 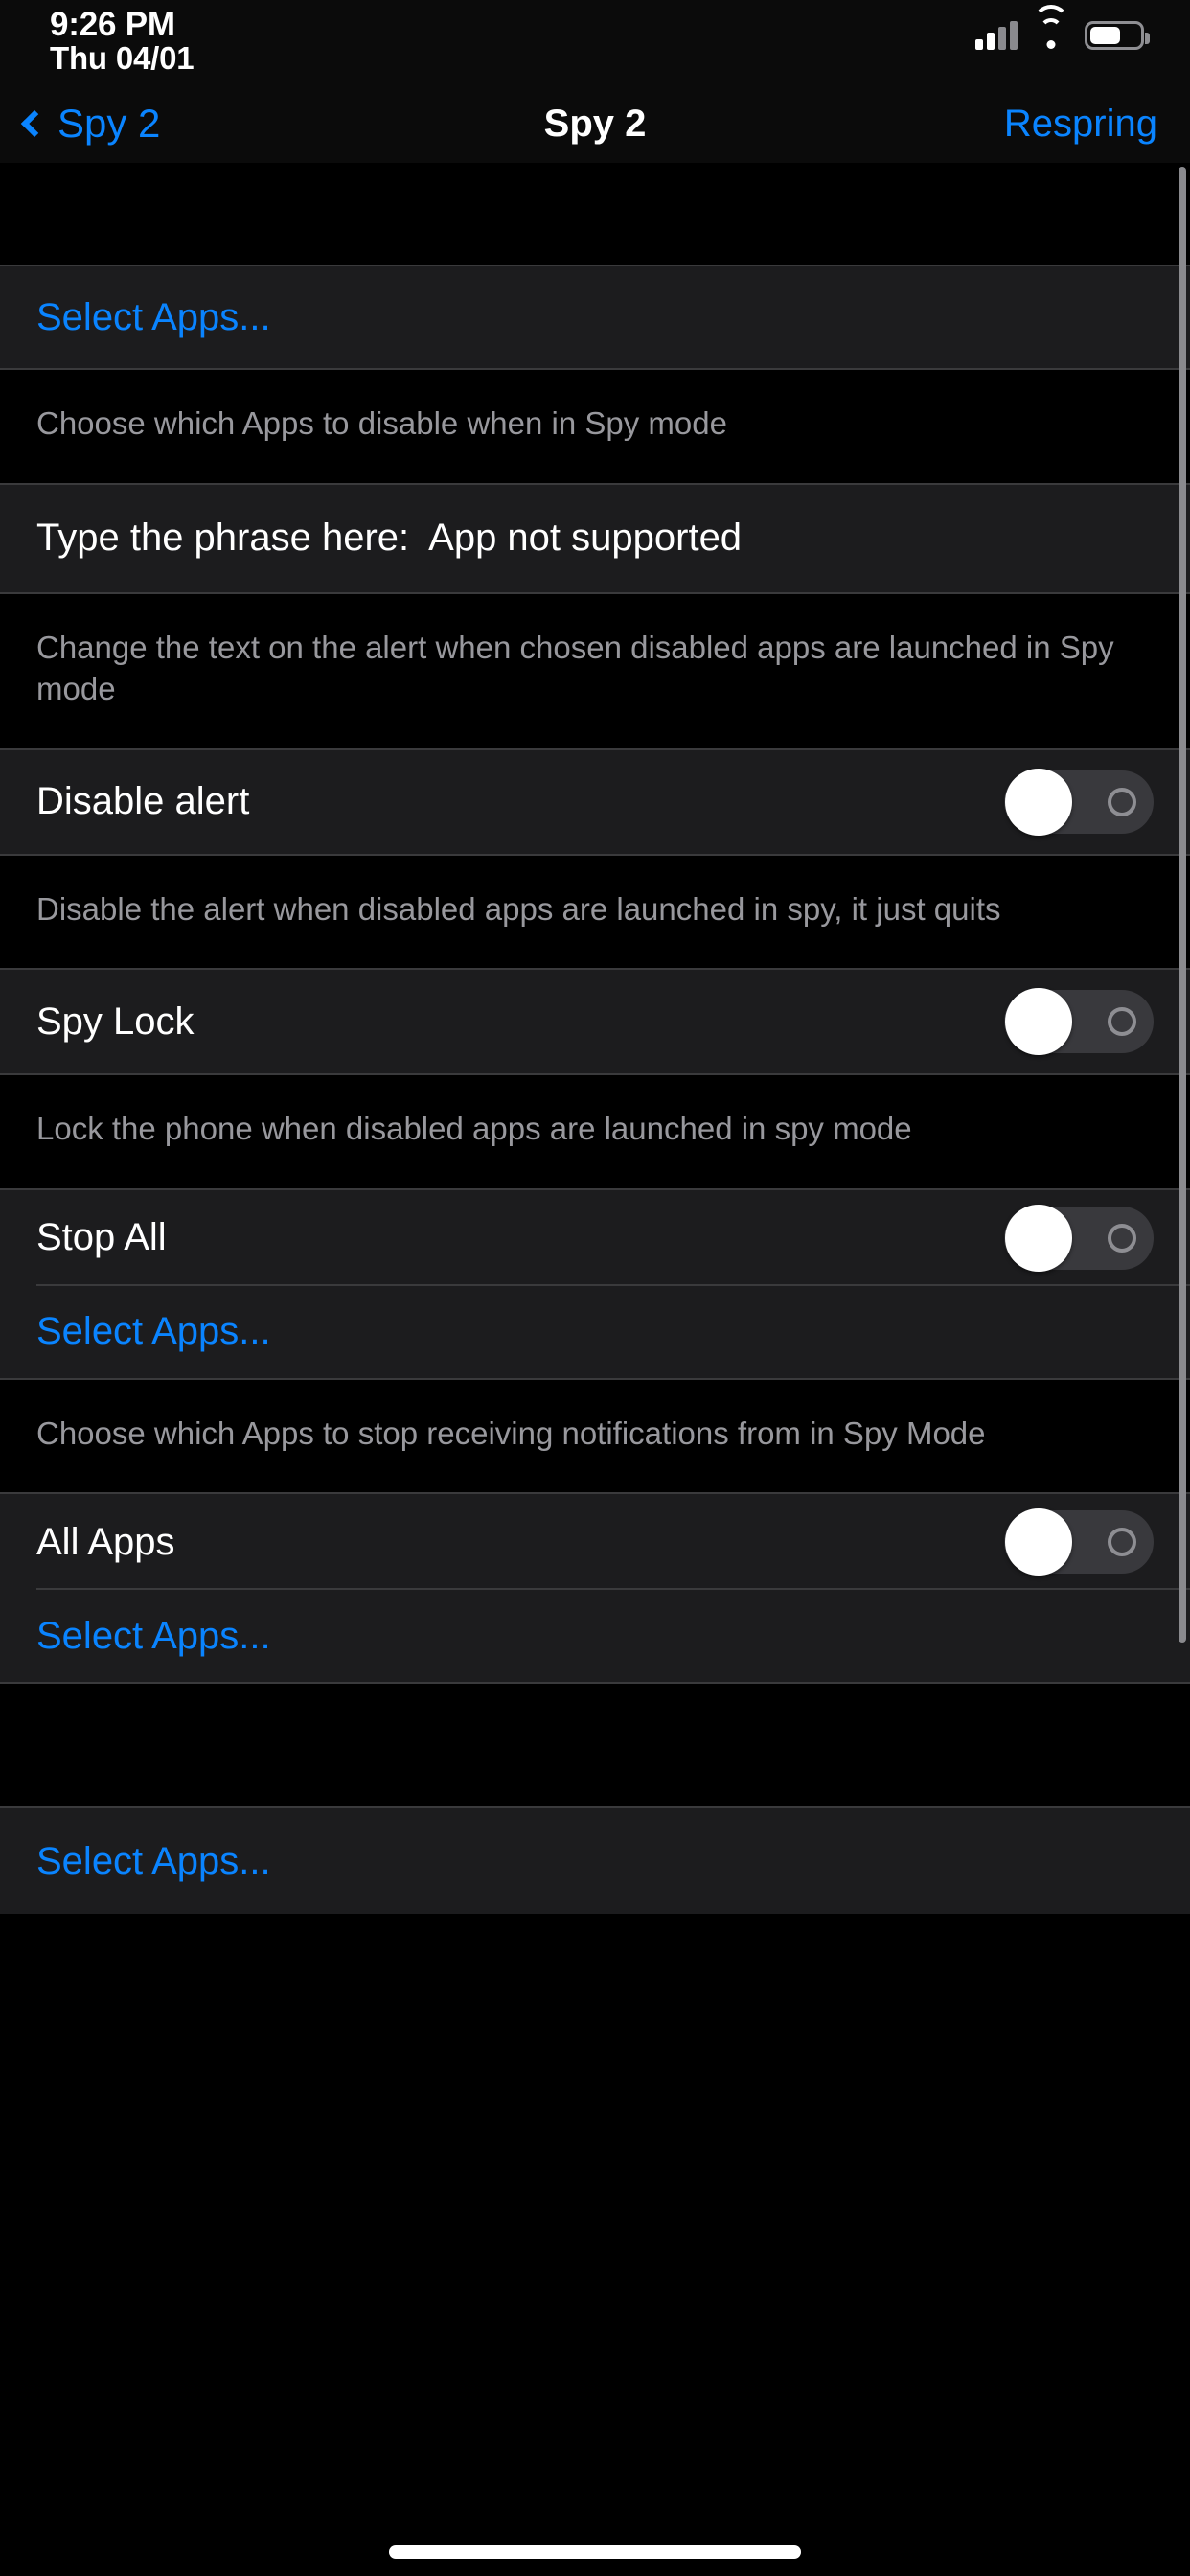 I want to click on stop-all-switch, so click(x=1079, y=1238).